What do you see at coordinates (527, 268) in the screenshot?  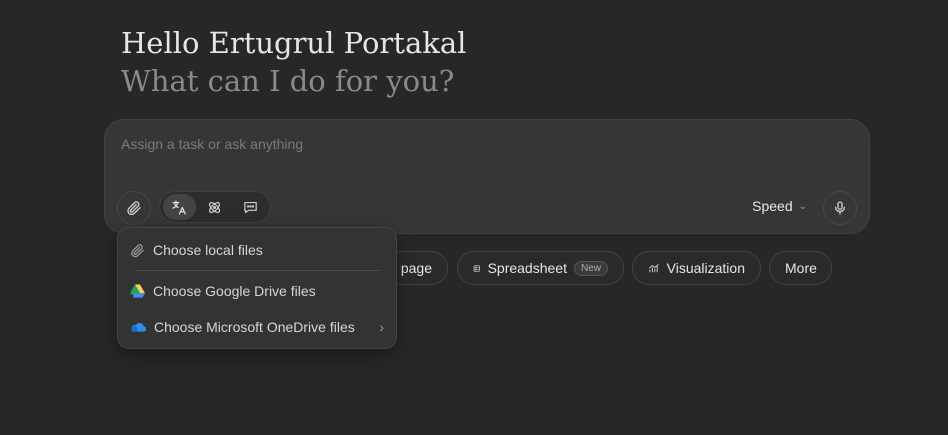 I see `chip-label: Spreadsheet` at bounding box center [527, 268].